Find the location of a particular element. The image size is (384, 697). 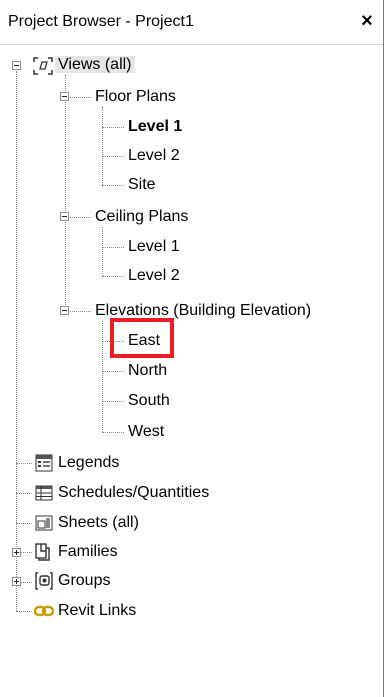

tree-item-schedules: Schedules/Quantities is located at coordinates (133, 493).